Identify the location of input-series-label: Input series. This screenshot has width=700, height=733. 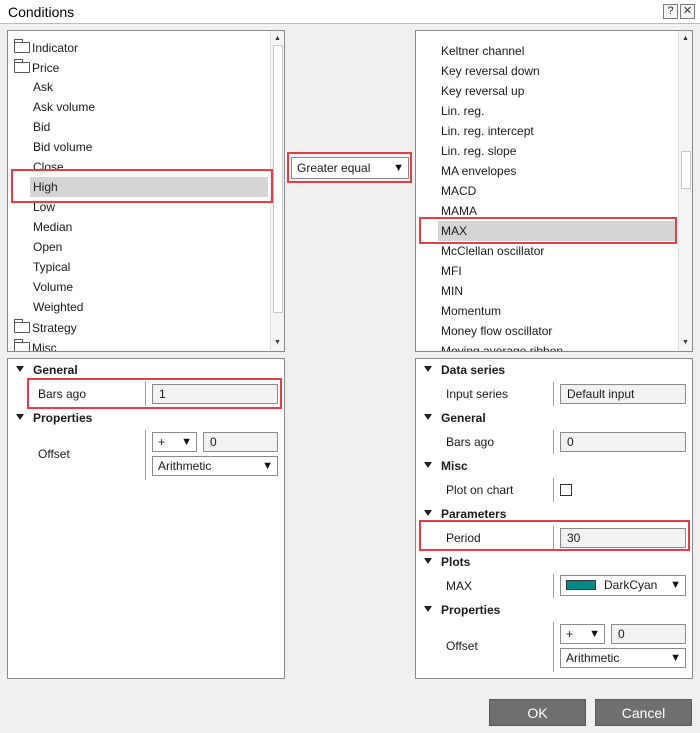
(477, 394).